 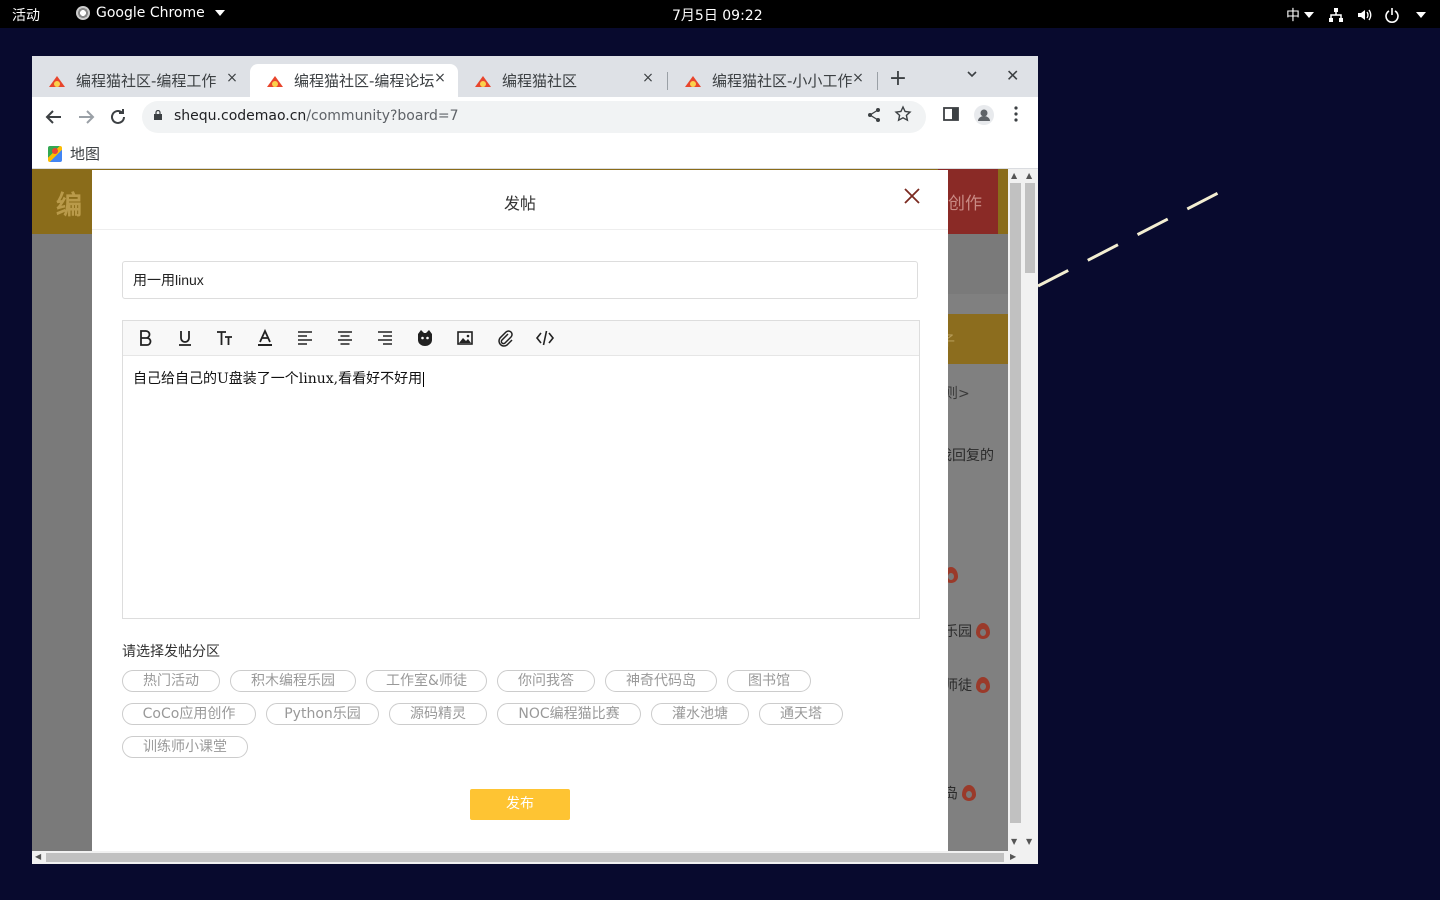 What do you see at coordinates (1023, 510) in the screenshot?
I see `vertical-scrollbars: ▲ ▲ ▼ ▼` at bounding box center [1023, 510].